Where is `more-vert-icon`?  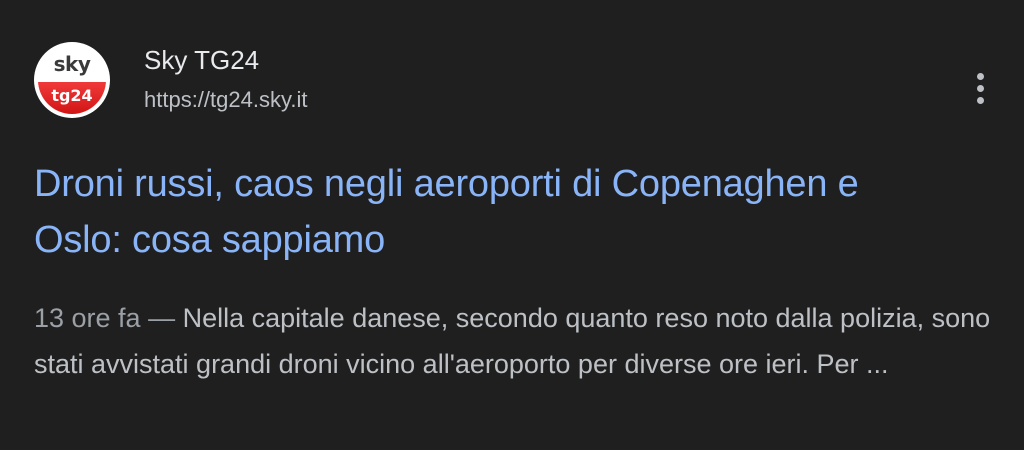 more-vert-icon is located at coordinates (980, 76).